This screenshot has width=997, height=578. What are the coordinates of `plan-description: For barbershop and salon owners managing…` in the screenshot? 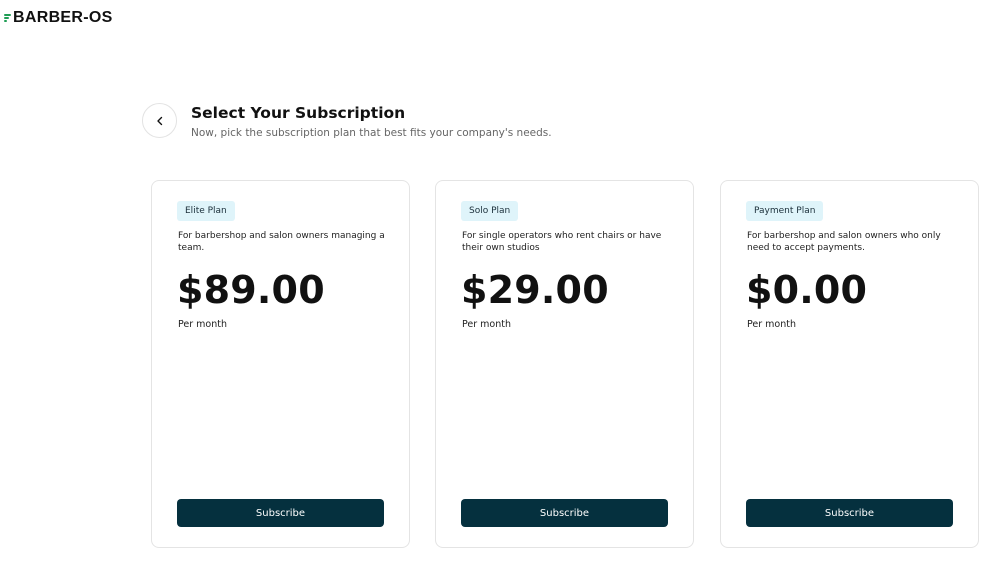 It's located at (281, 242).